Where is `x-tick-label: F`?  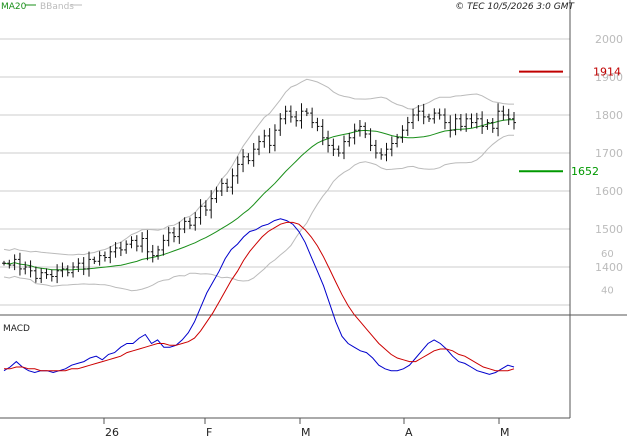 x-tick-label: F is located at coordinates (209, 432).